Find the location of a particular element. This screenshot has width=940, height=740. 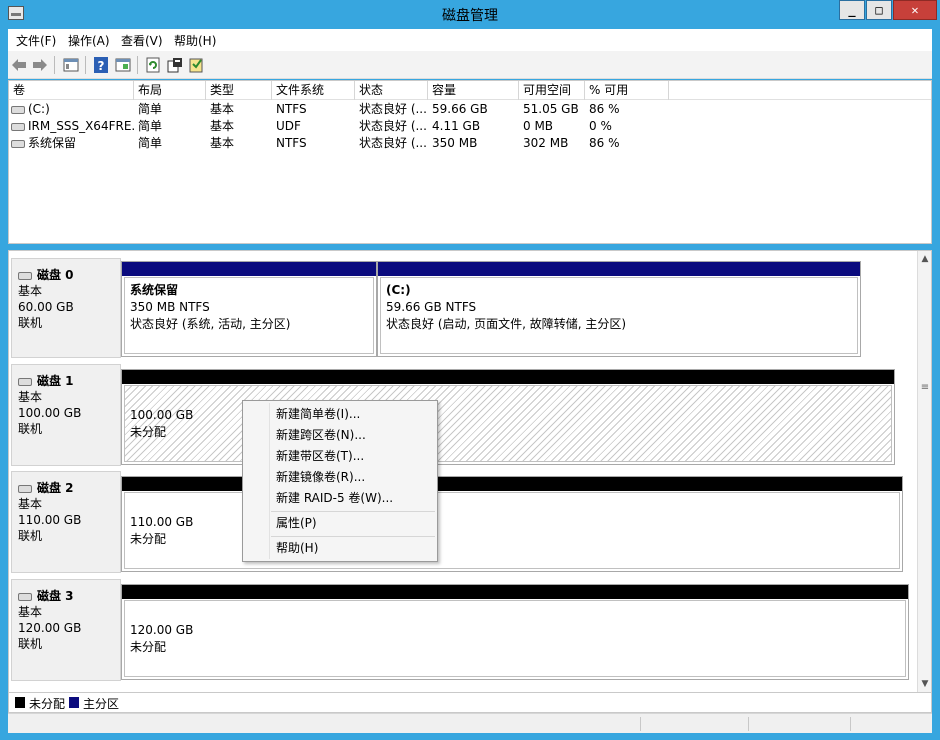

minimize-button: _ is located at coordinates (852, 10).